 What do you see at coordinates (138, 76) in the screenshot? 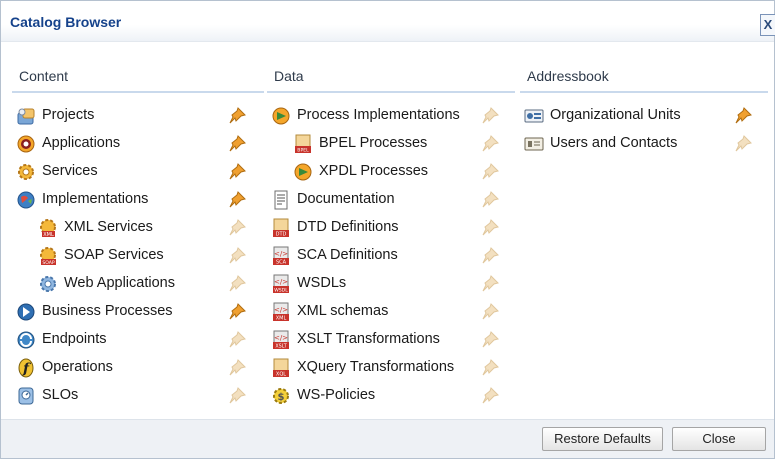
I see `content-column-header: Content` at bounding box center [138, 76].